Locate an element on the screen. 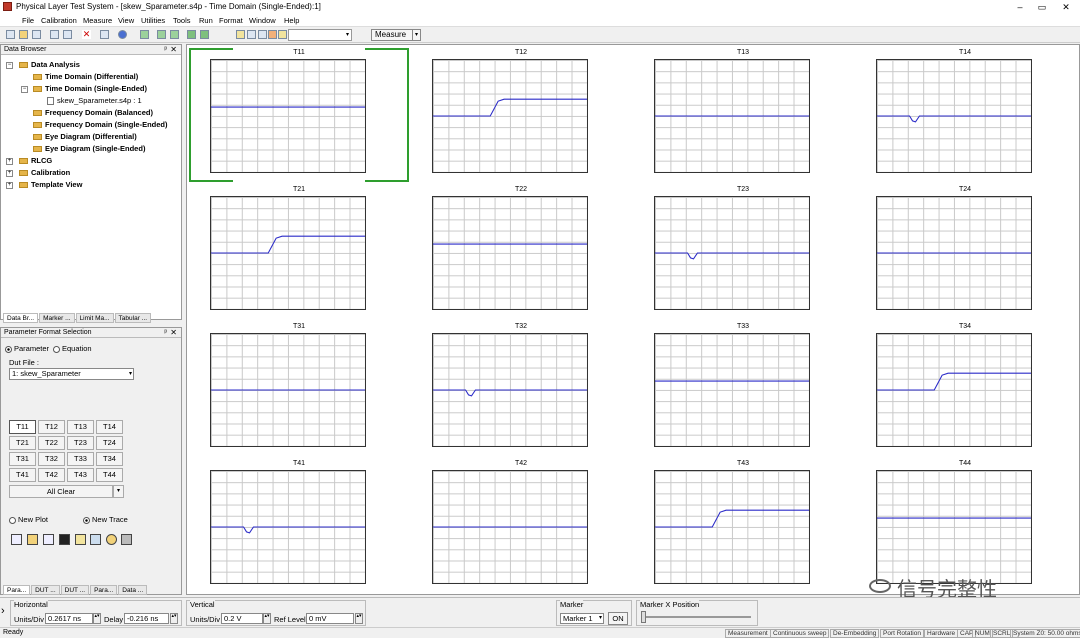 This screenshot has width=1080, height=638. menu-format: Format is located at coordinates (231, 20).